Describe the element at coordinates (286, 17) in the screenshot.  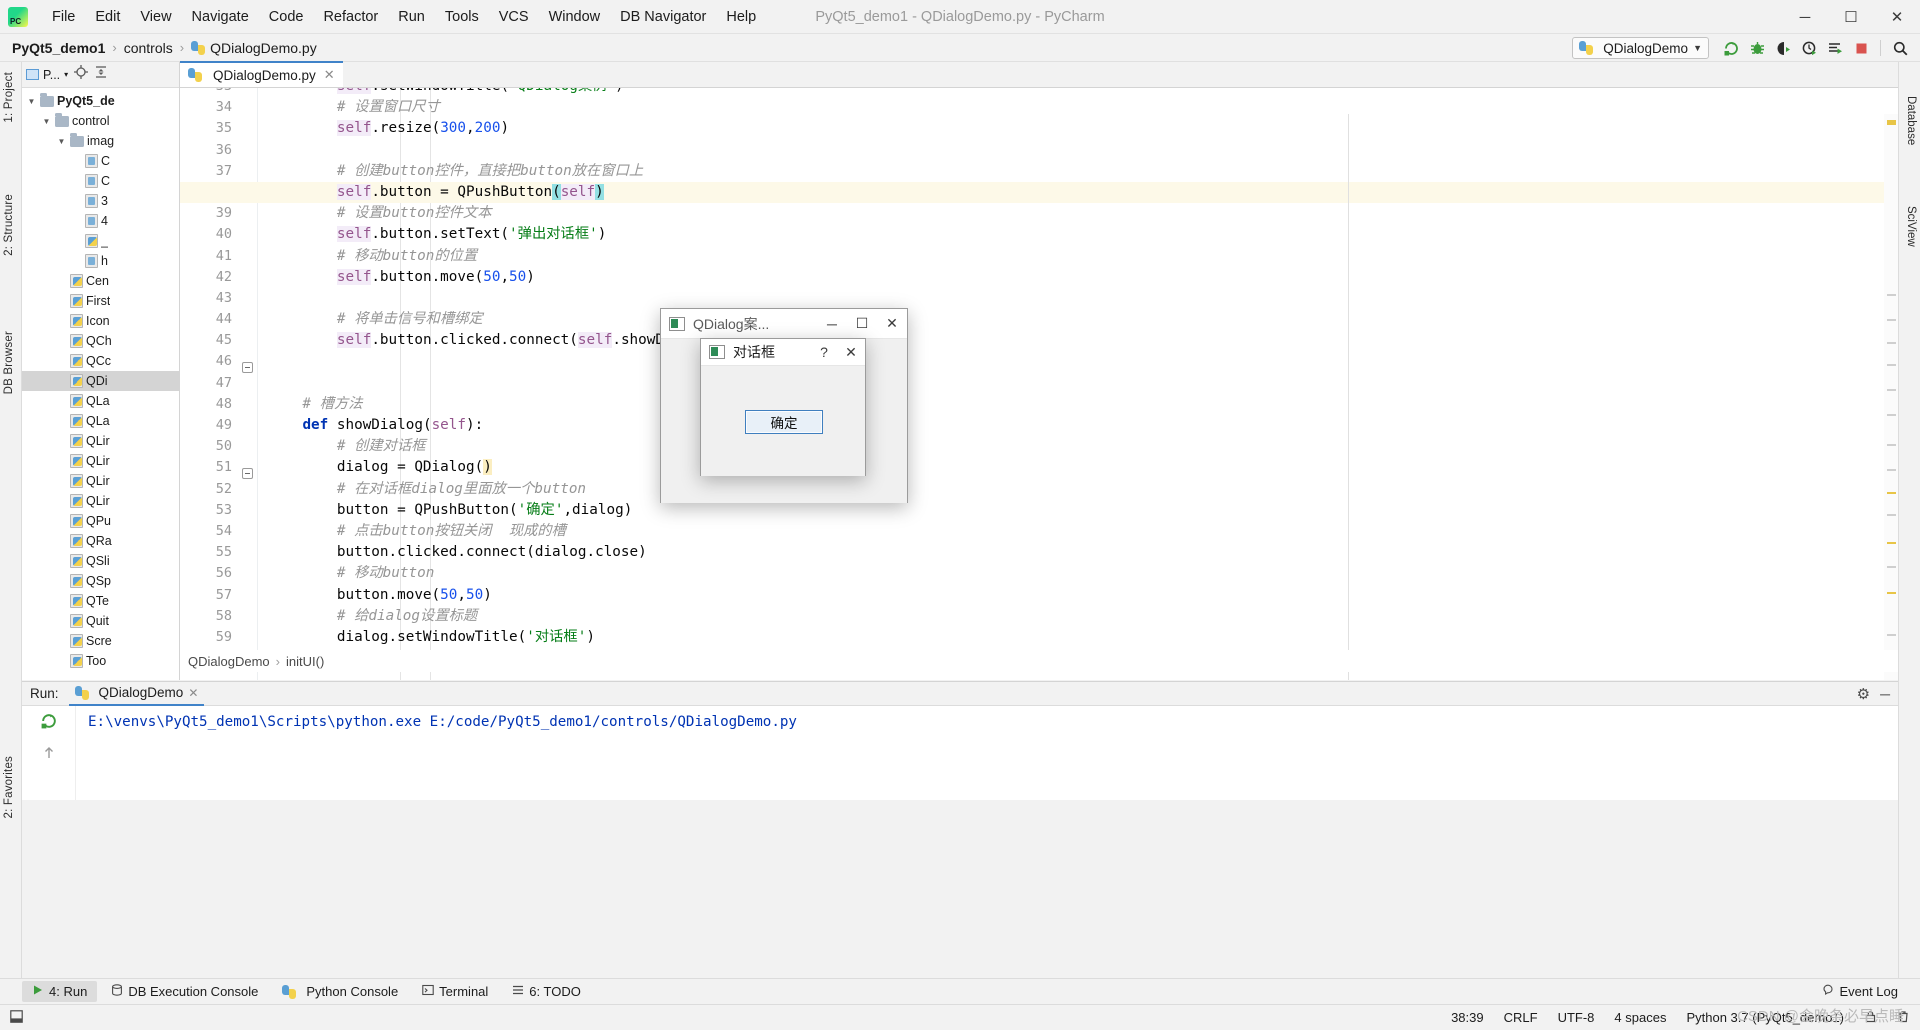
I see `menu-code: Code` at that location.